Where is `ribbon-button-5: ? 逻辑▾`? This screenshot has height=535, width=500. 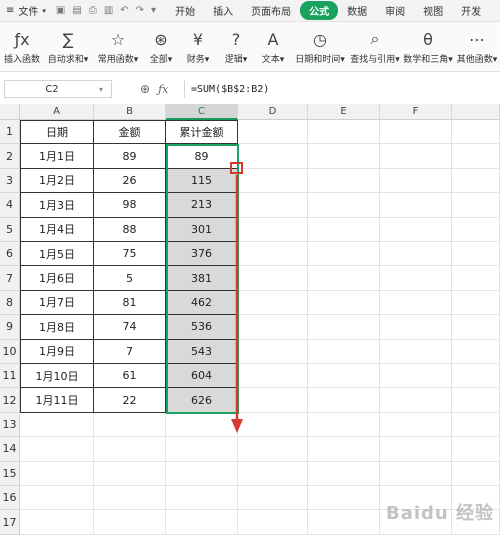
ribbon-button-5: ? 逻辑▾ is located at coordinates (236, 46).